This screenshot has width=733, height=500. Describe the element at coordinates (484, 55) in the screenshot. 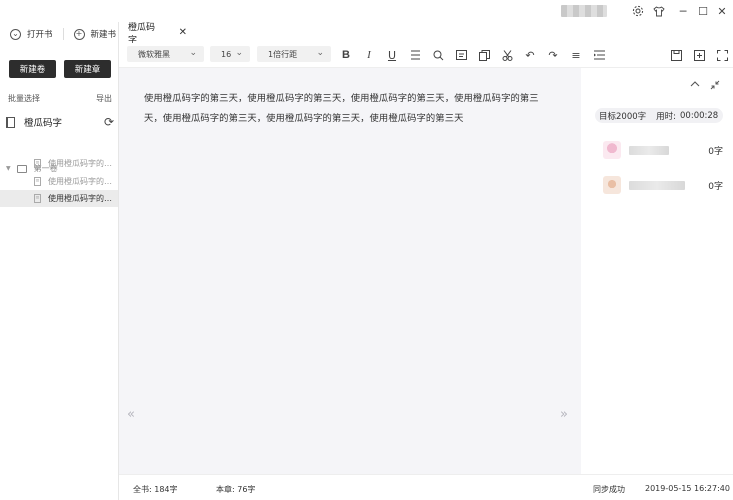

I see `copy-icon` at that location.